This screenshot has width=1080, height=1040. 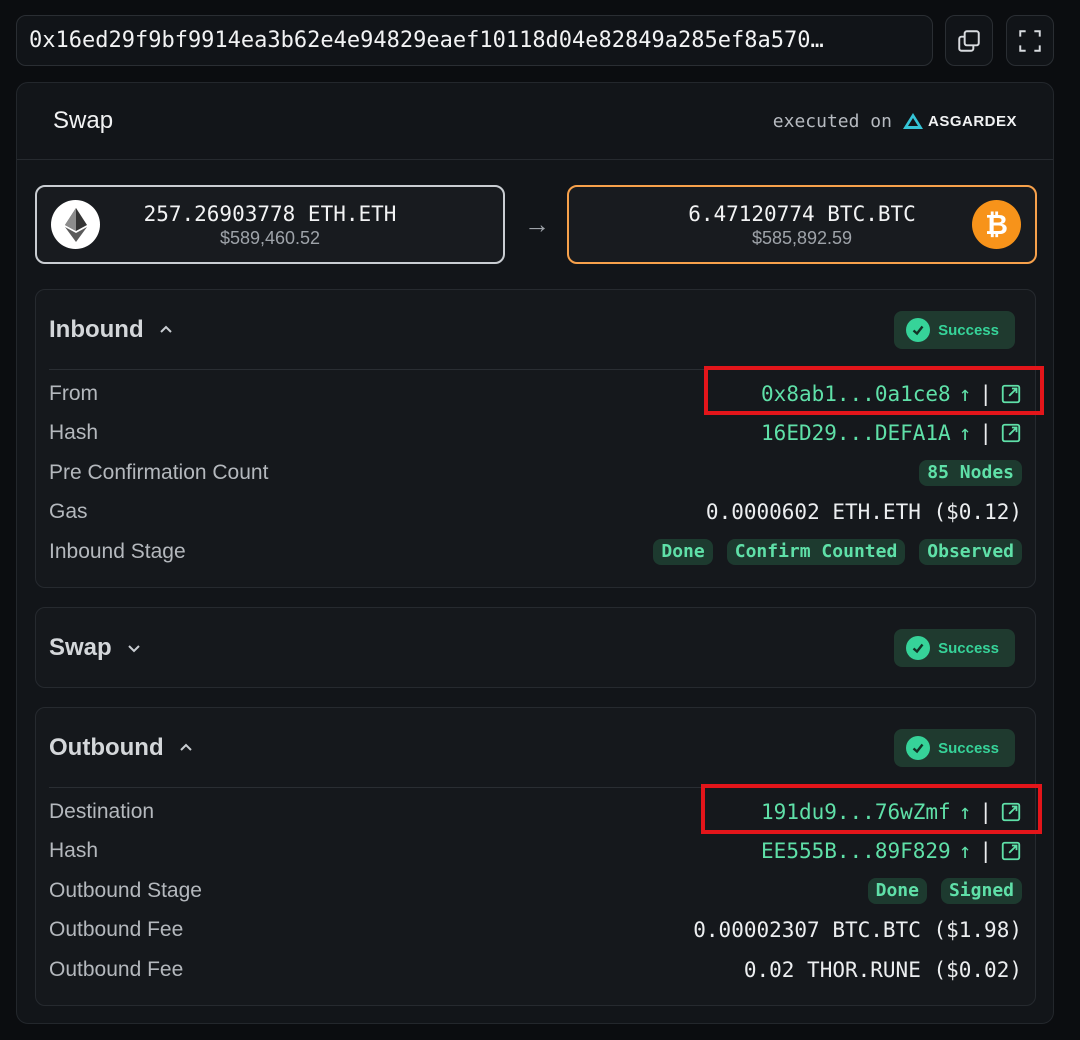 I want to click on executed-on-label: executed on, so click(x=832, y=121).